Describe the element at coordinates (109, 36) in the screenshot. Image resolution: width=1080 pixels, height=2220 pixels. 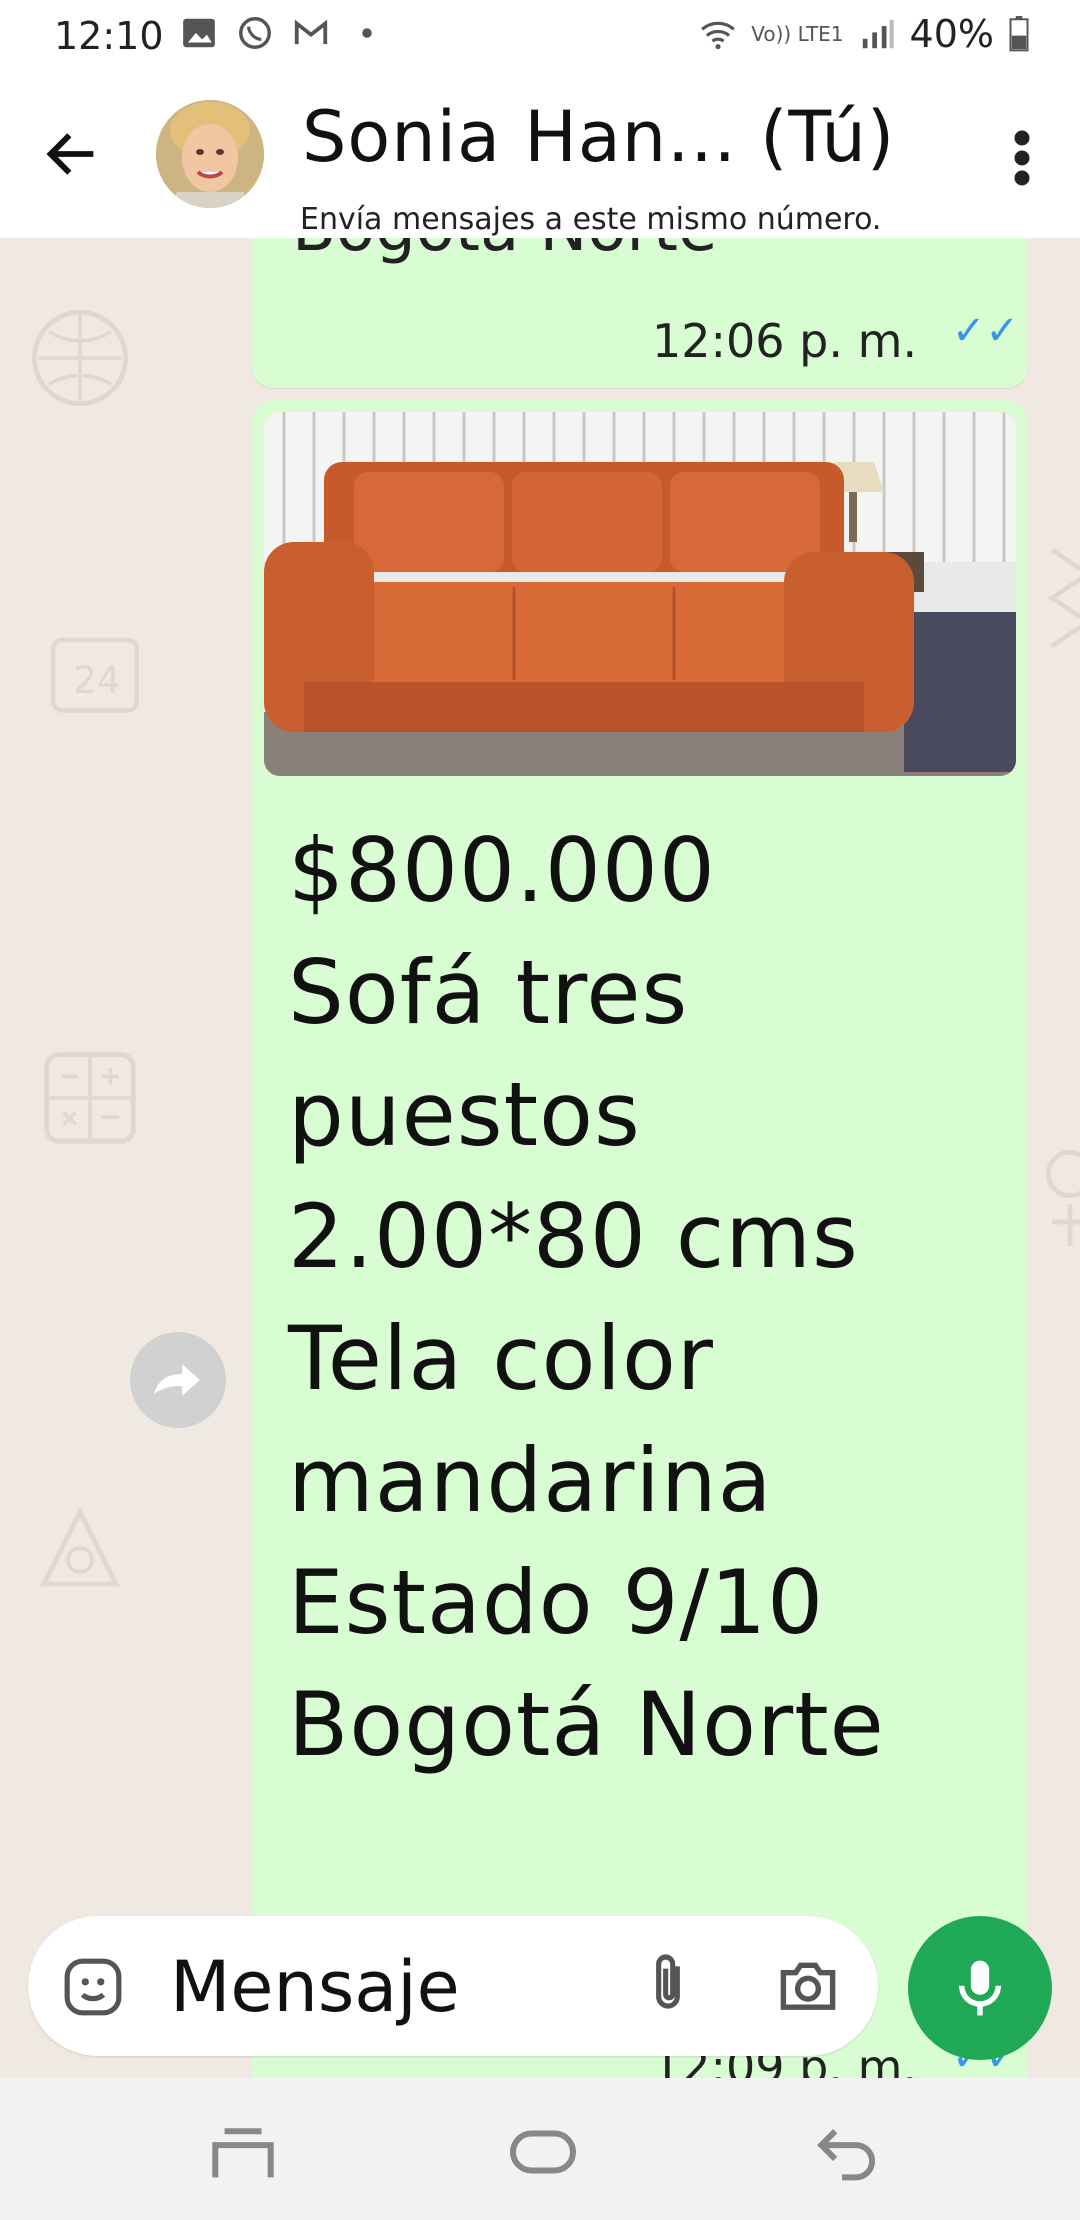
I see `status-time: 12:10` at that location.